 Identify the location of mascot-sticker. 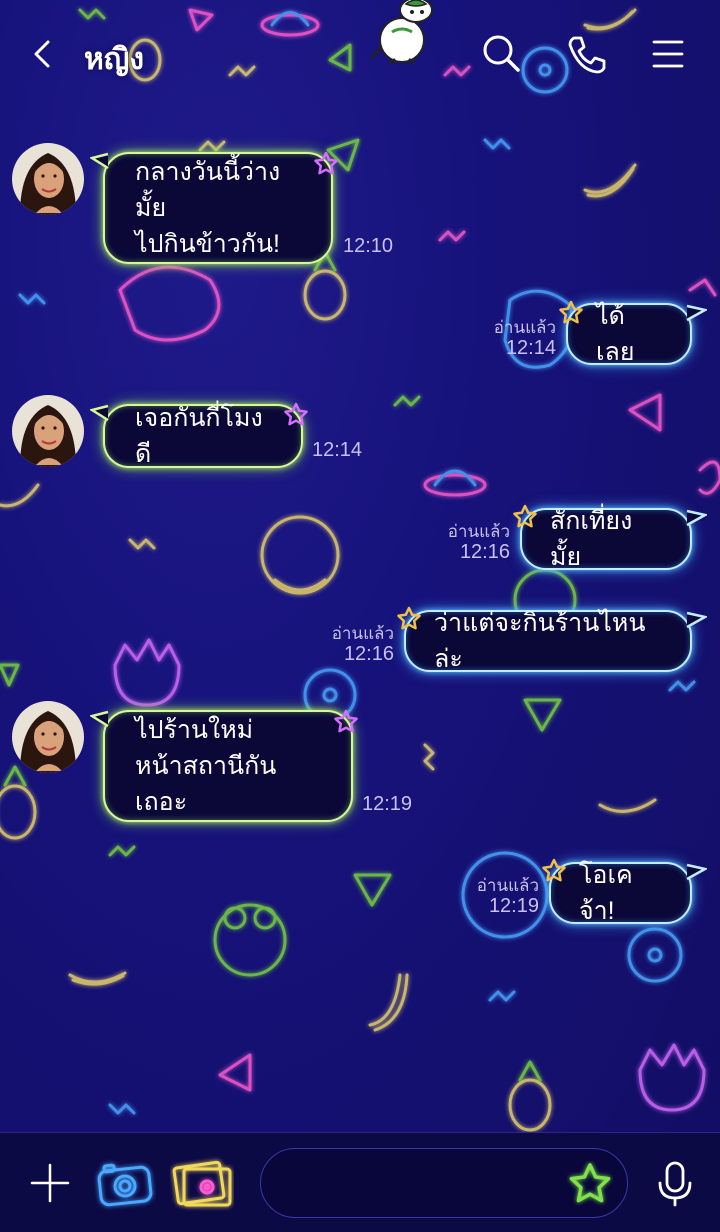
(401, 32).